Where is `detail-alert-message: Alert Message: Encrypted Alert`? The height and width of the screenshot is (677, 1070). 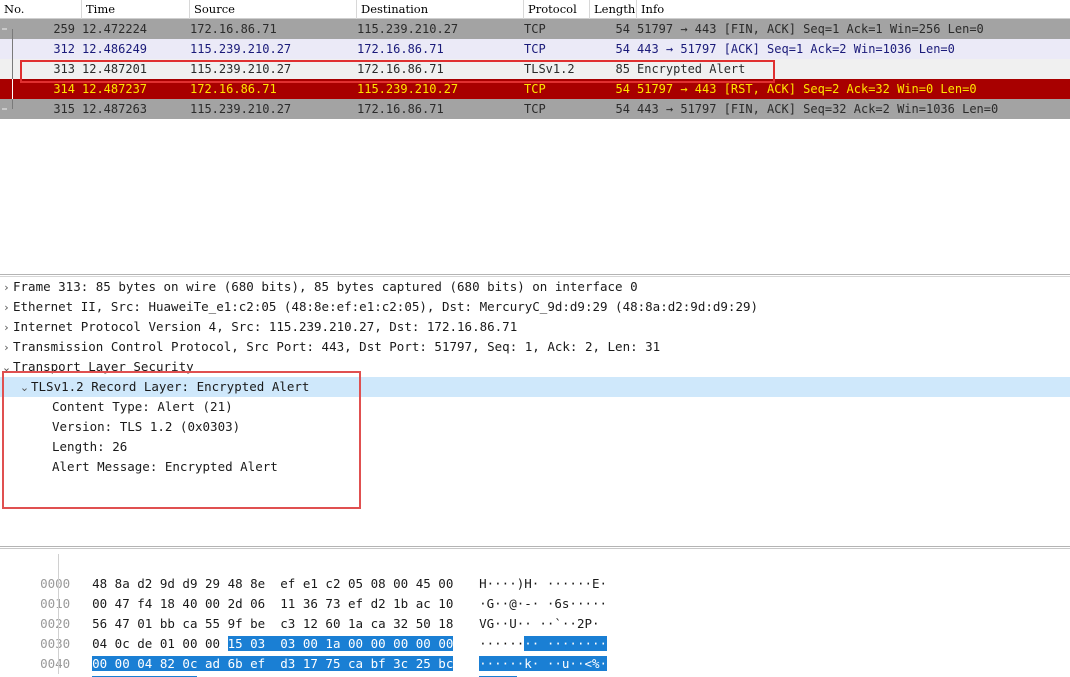 detail-alert-message: Alert Message: Encrypted Alert is located at coordinates (535, 467).